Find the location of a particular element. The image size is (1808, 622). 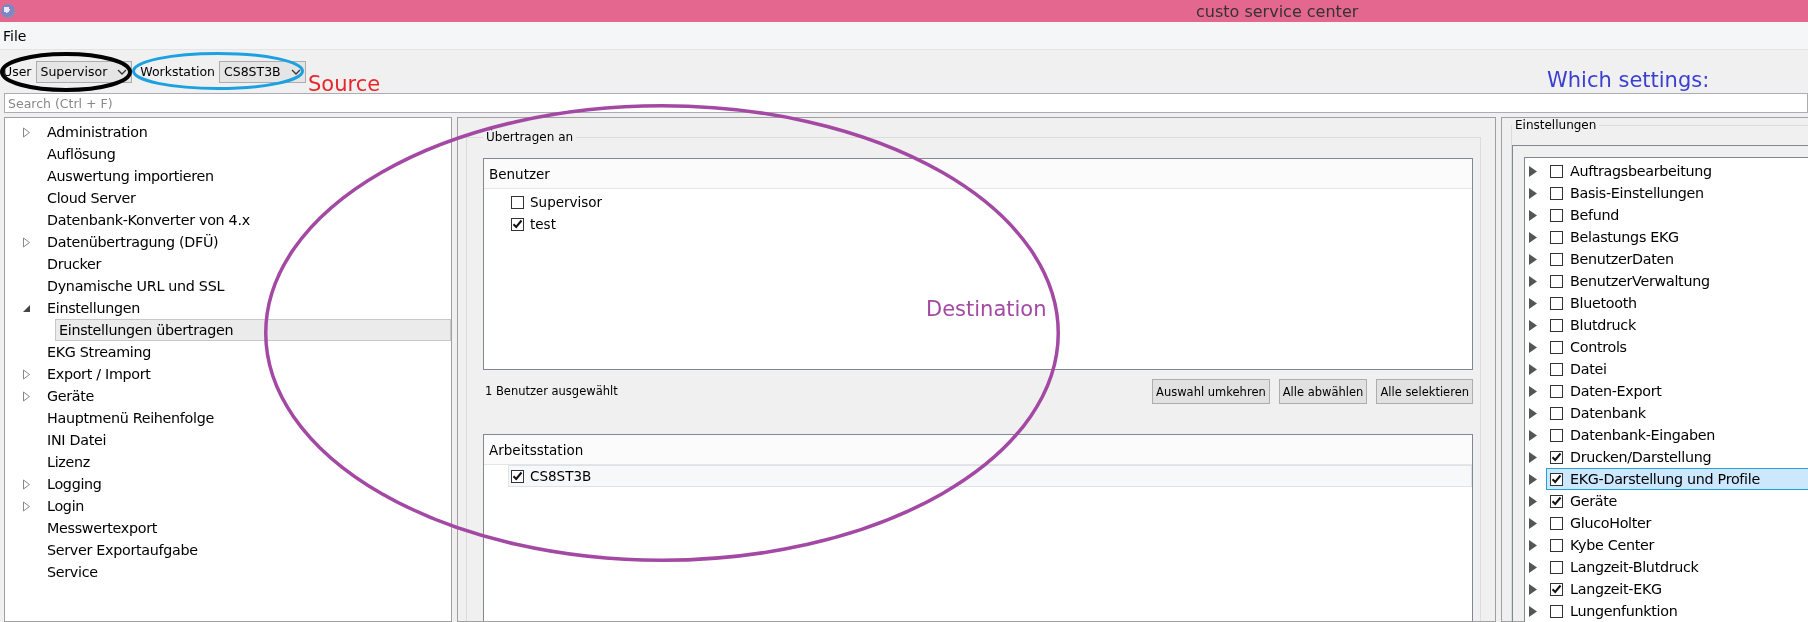

tree-item: Auswertung importieren is located at coordinates (247, 176).